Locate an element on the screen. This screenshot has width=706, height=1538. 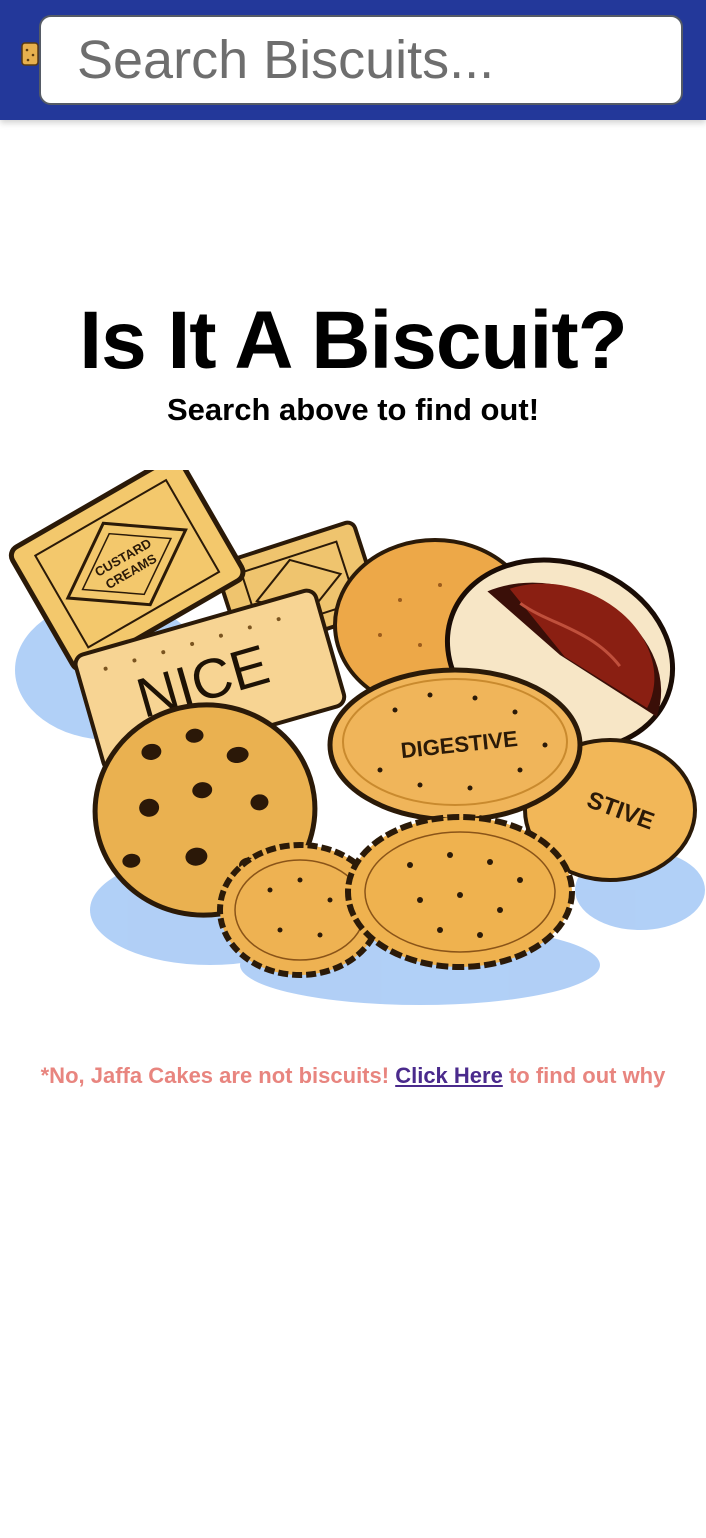
search-input is located at coordinates (361, 60).